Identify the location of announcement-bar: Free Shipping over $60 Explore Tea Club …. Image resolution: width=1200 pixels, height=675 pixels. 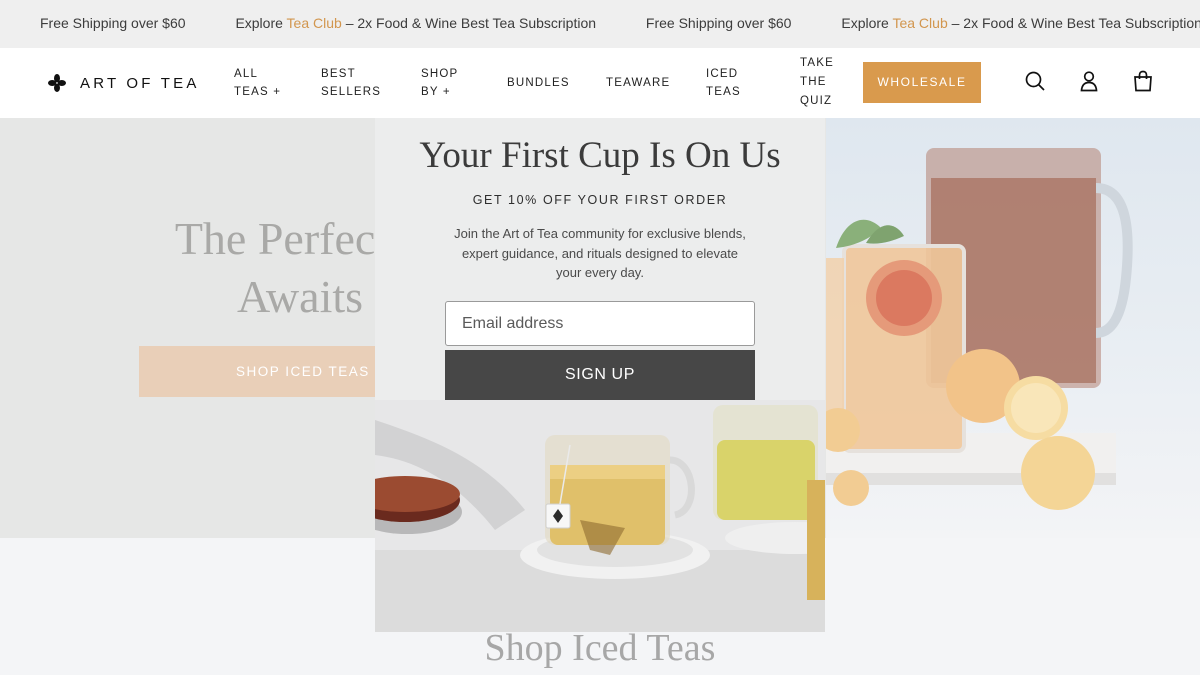
(600, 24).